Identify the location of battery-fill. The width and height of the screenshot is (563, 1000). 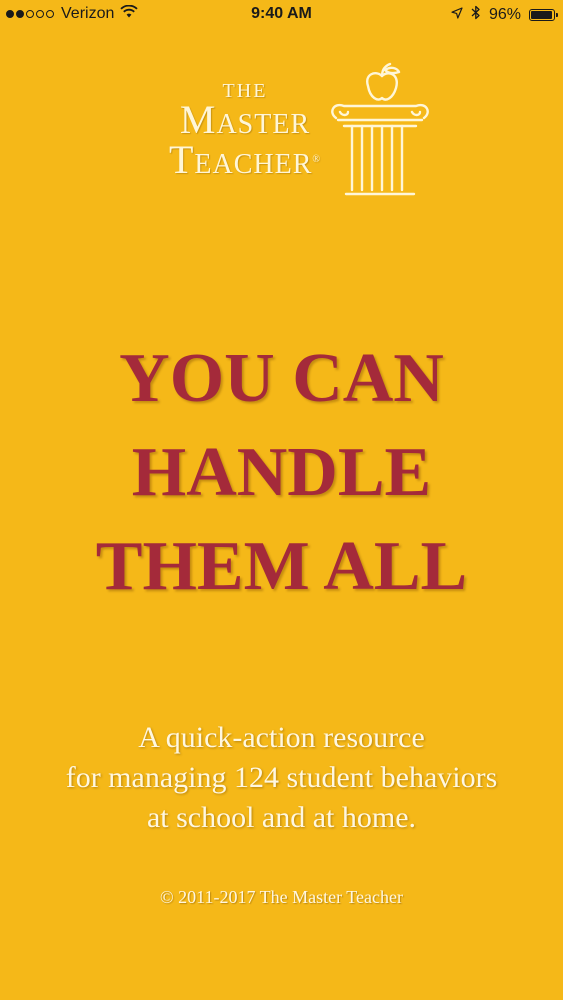
(542, 15).